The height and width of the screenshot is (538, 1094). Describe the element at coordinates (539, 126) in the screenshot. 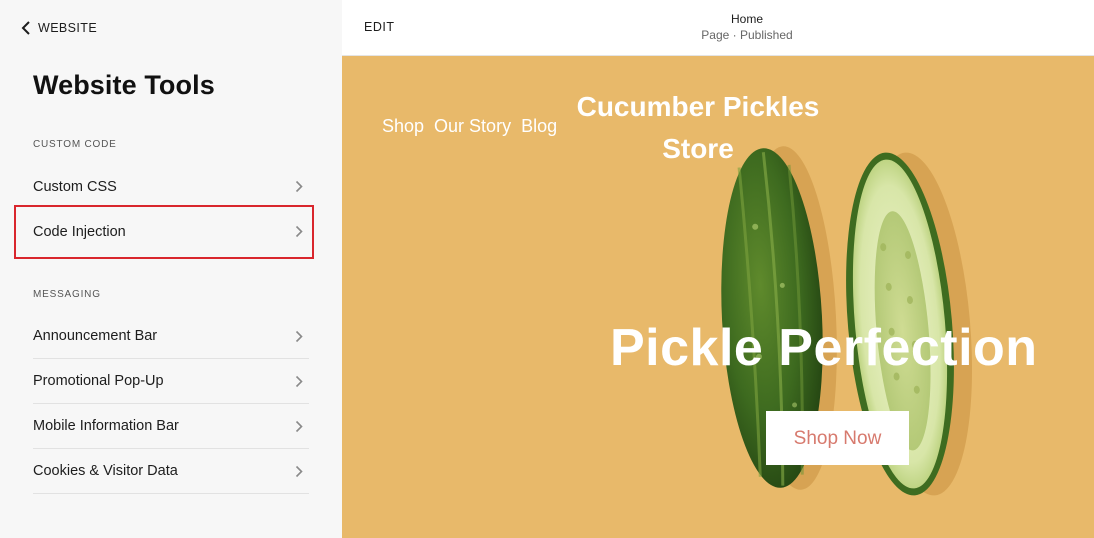

I see `site-nav-blog: Blog` at that location.